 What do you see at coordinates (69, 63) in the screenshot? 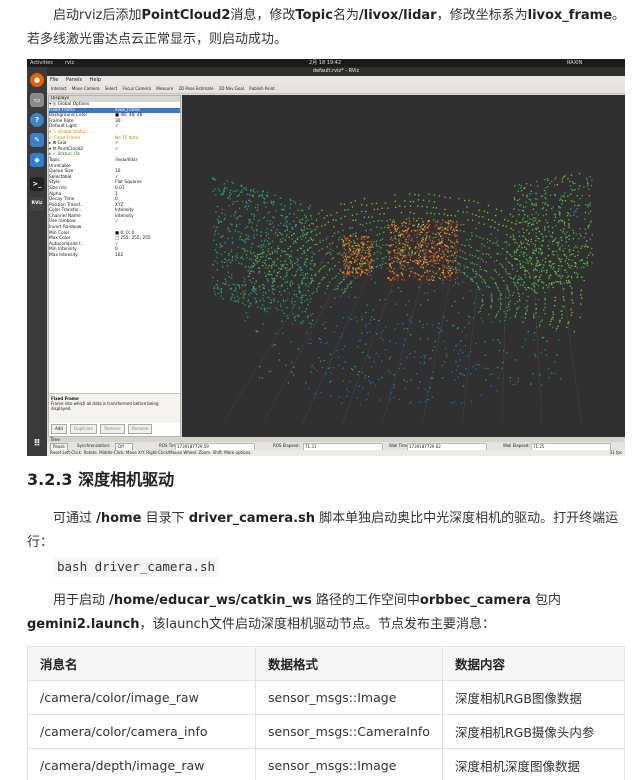
I see `app-menu: rviz` at bounding box center [69, 63].